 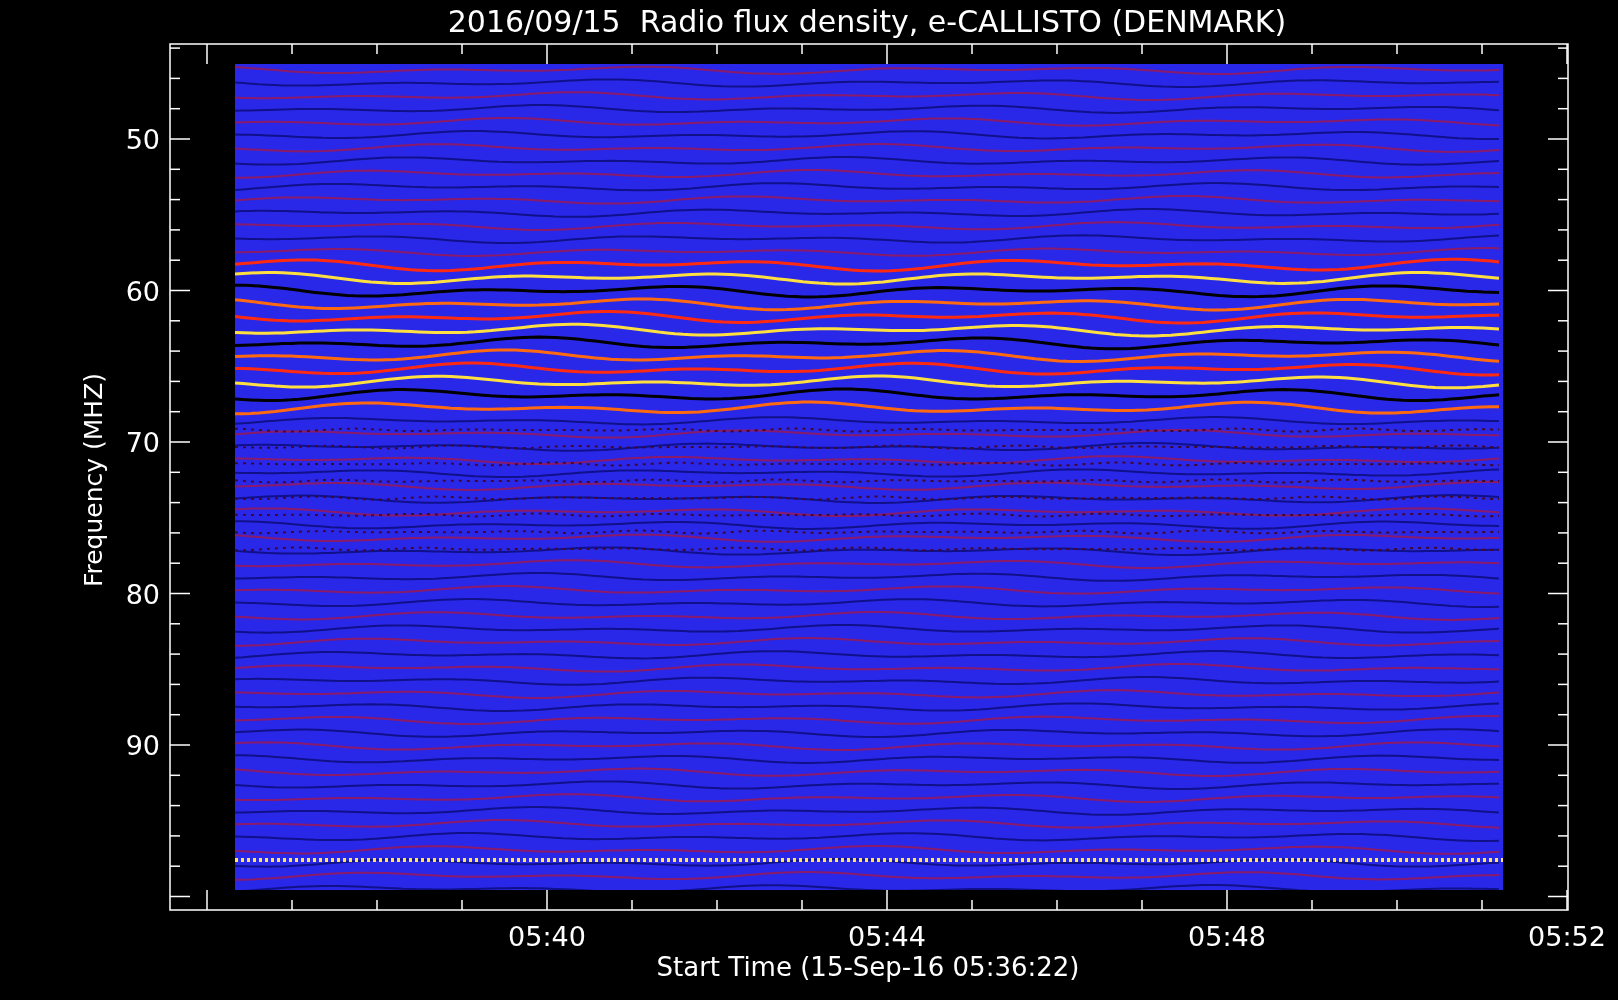 What do you see at coordinates (142, 139) in the screenshot?
I see `y-tick-label: 50` at bounding box center [142, 139].